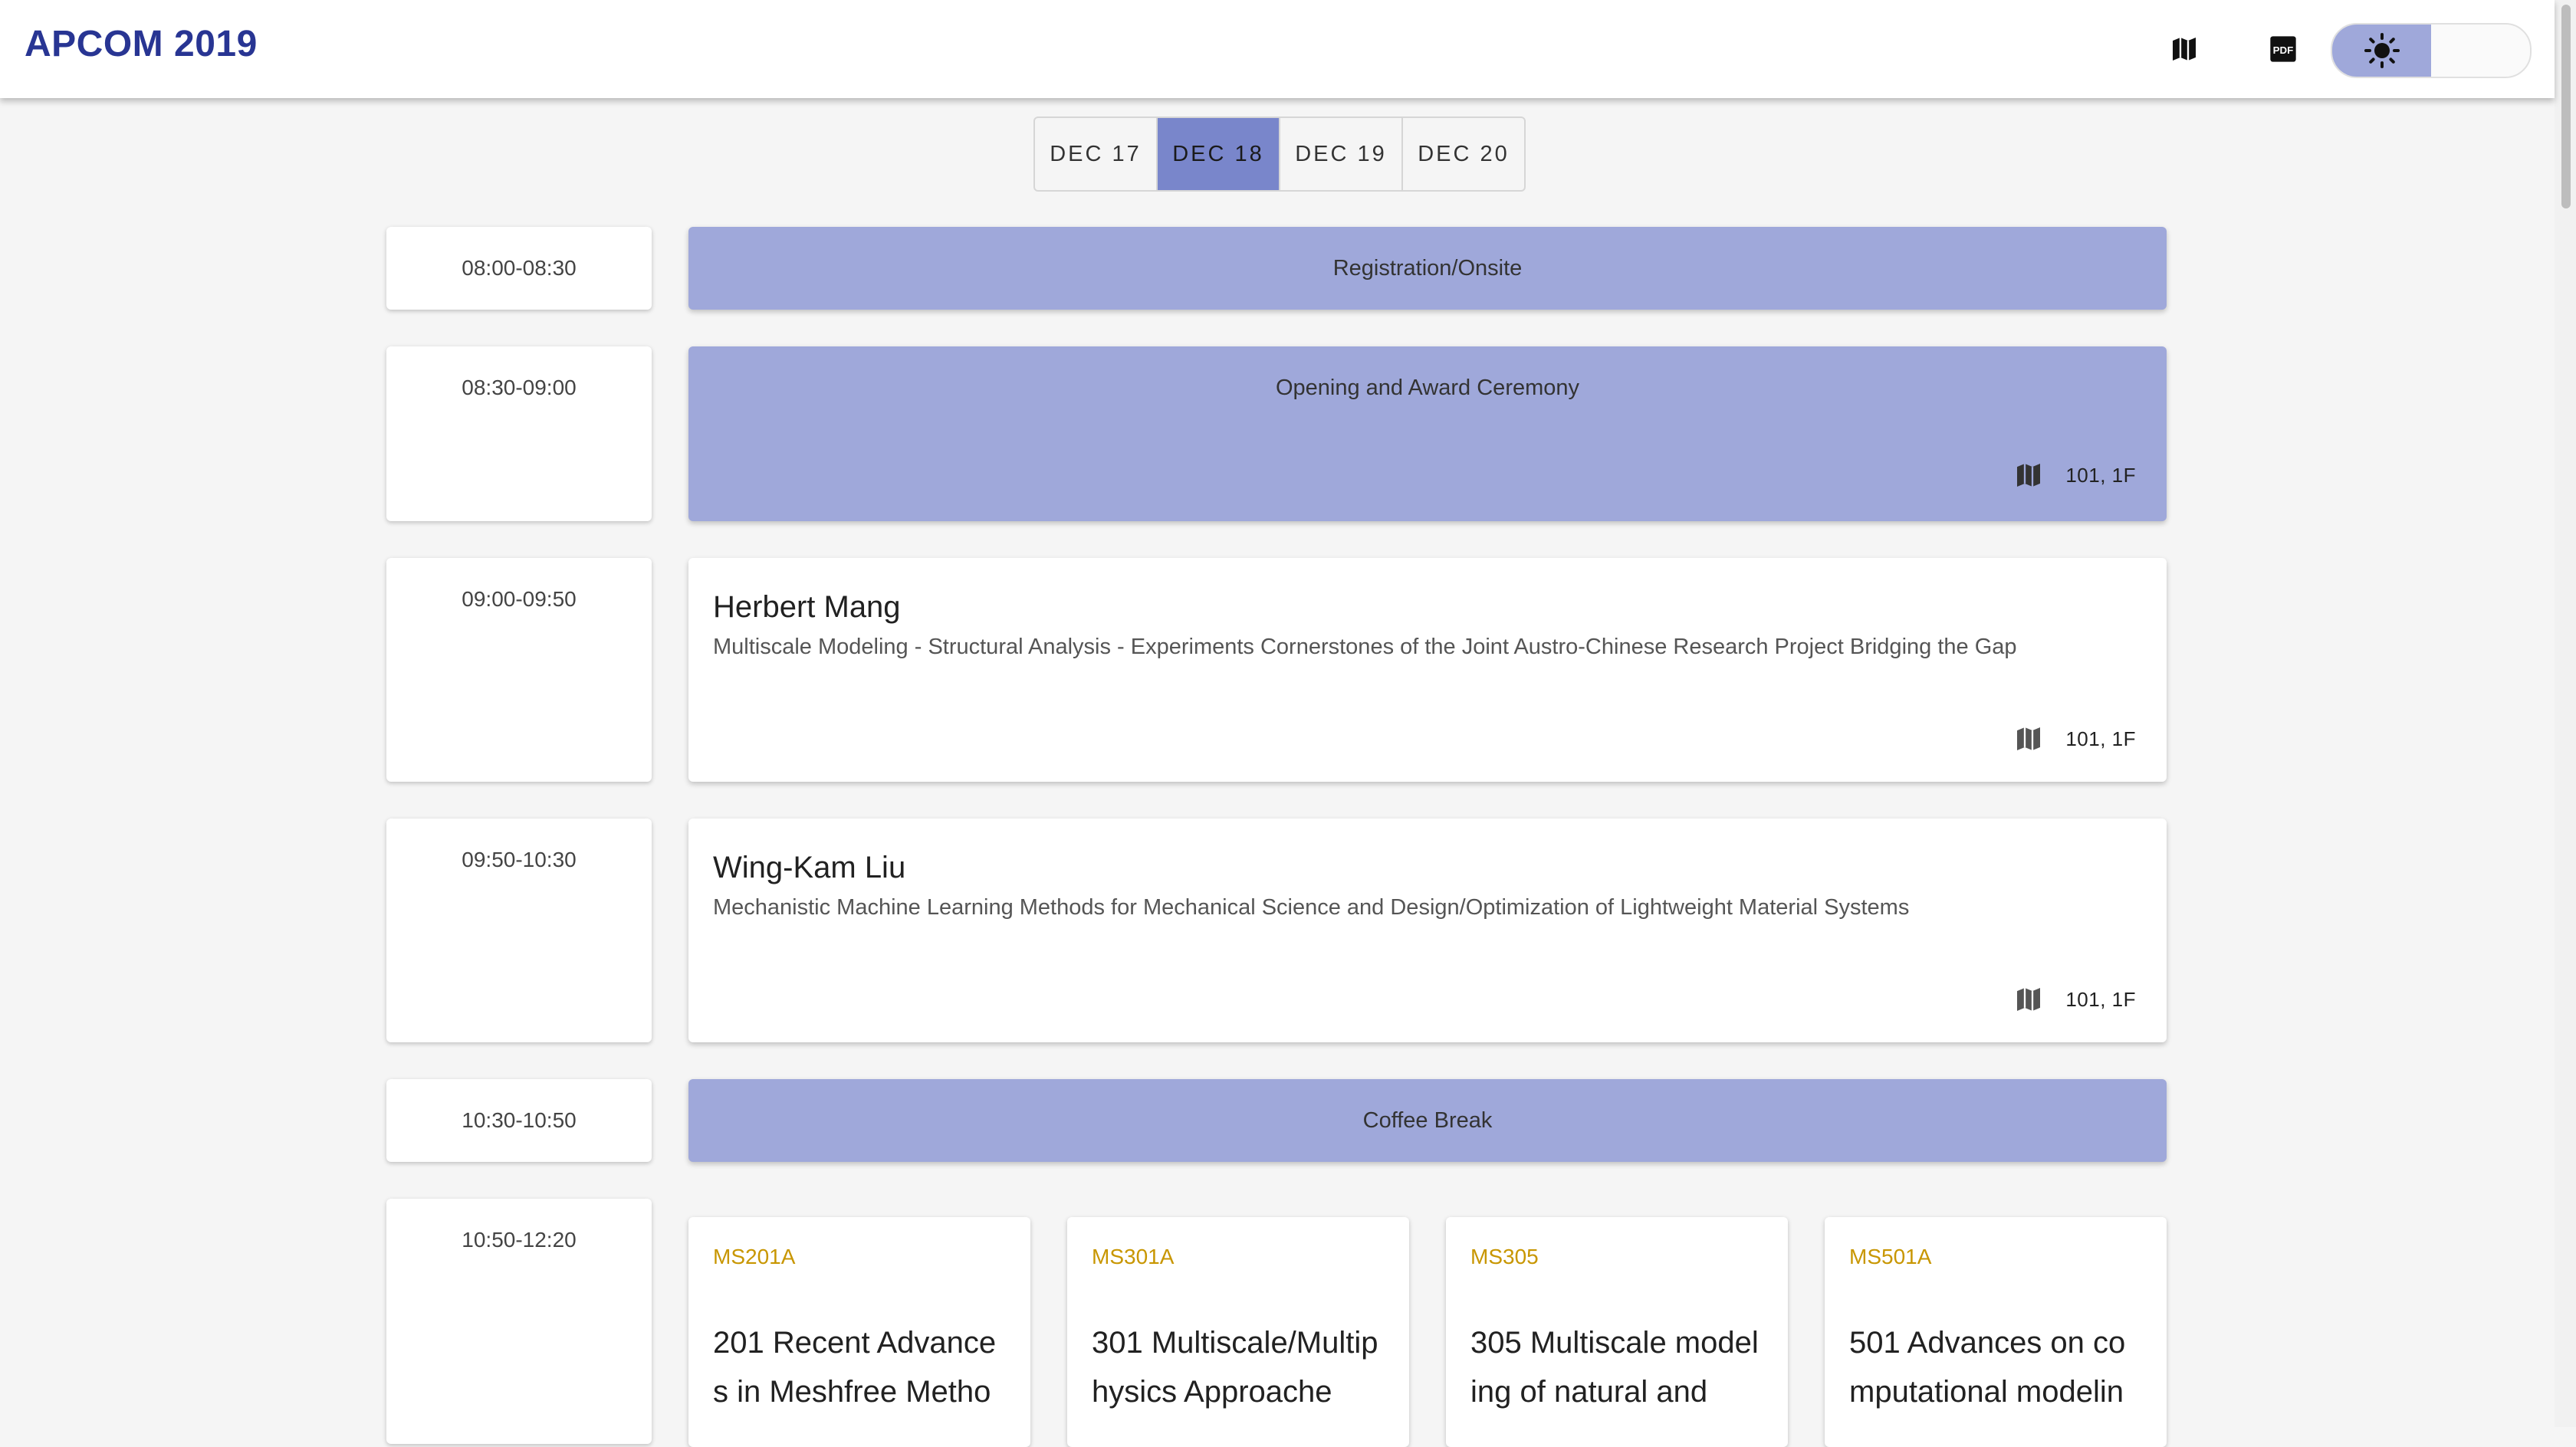 The height and width of the screenshot is (1447, 2576). What do you see at coordinates (1428, 434) in the screenshot?
I see `event-card-opening: Opening and Award Ceremony 101, 1F` at bounding box center [1428, 434].